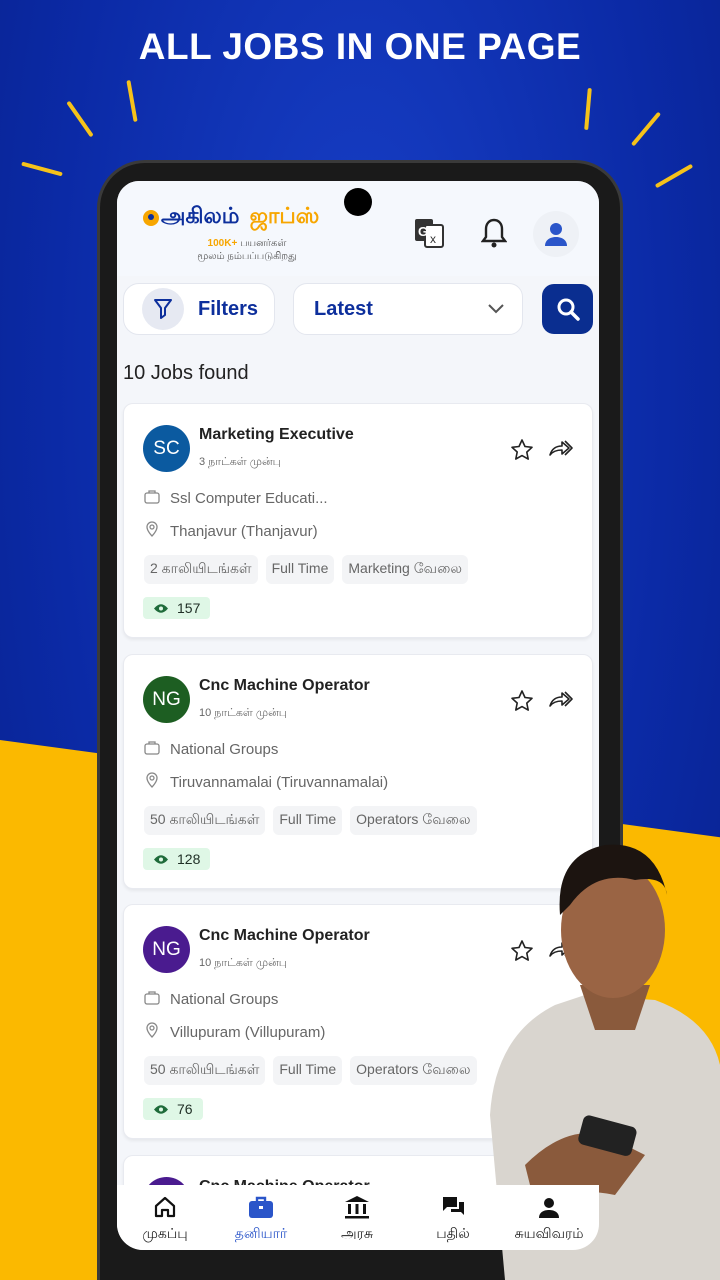  Describe the element at coordinates (247, 250) in the screenshot. I see `tagline: 100K+ பயனர்கள் மூலம் நம்பப்படுகிறது` at that location.